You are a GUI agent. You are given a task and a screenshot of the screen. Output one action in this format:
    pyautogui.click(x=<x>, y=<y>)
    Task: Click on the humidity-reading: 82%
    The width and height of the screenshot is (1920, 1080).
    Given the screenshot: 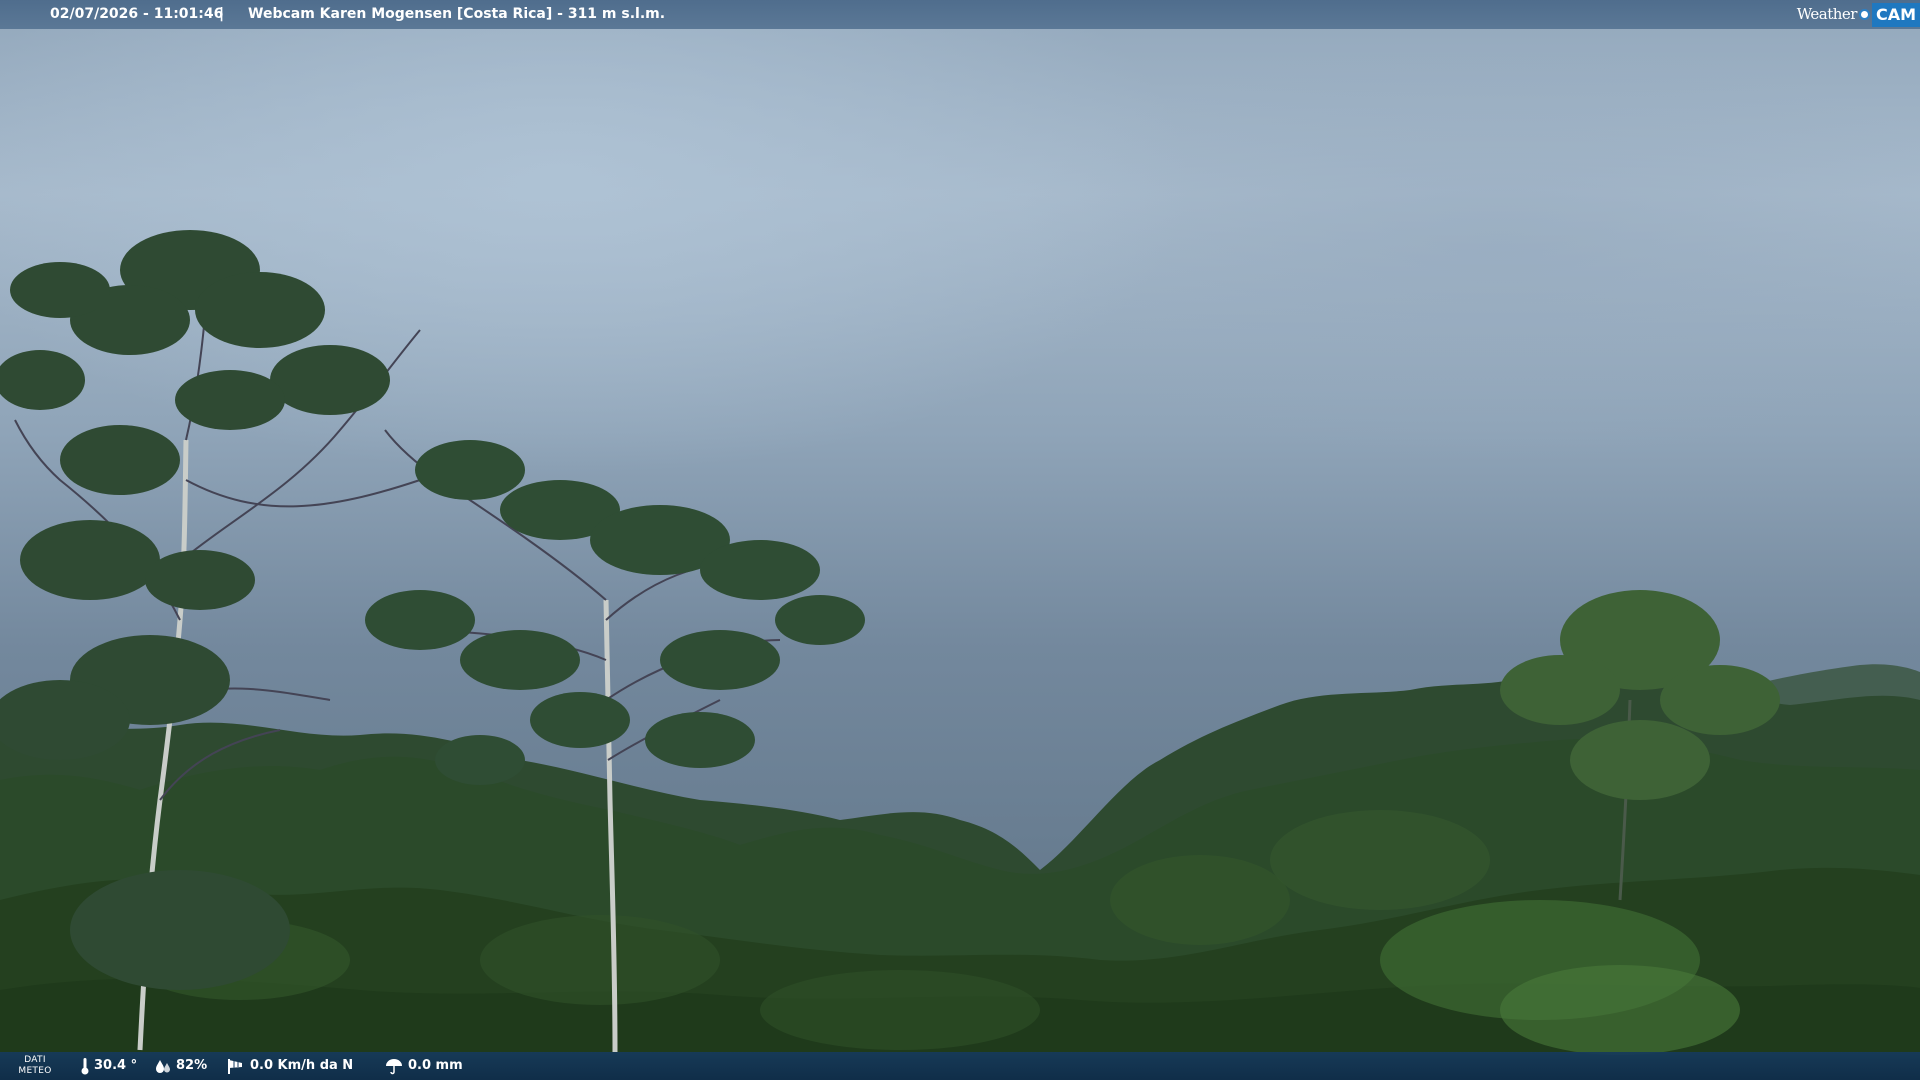 What is the action you would take?
    pyautogui.click(x=180, y=1066)
    